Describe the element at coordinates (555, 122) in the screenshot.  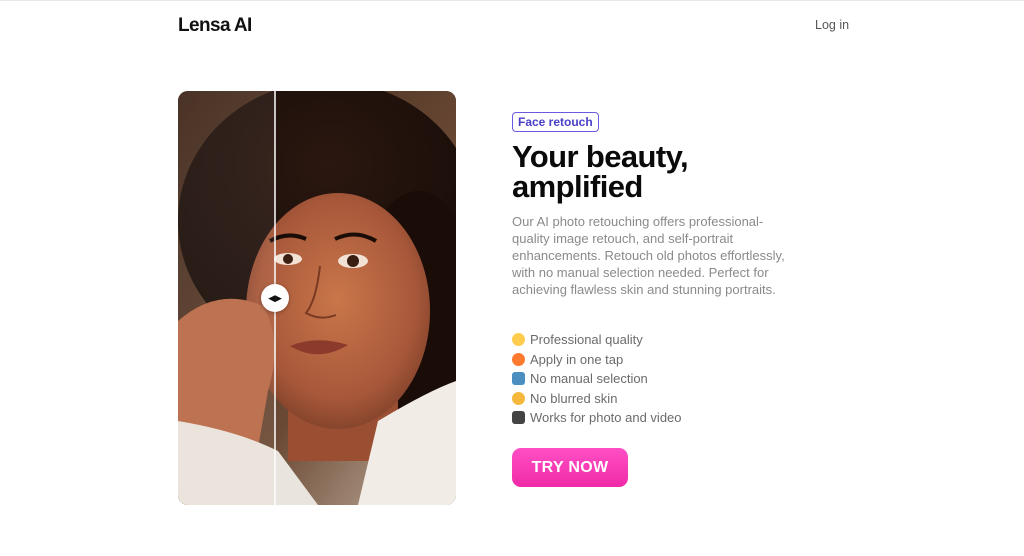
I see `category-badge: Face retouch` at that location.